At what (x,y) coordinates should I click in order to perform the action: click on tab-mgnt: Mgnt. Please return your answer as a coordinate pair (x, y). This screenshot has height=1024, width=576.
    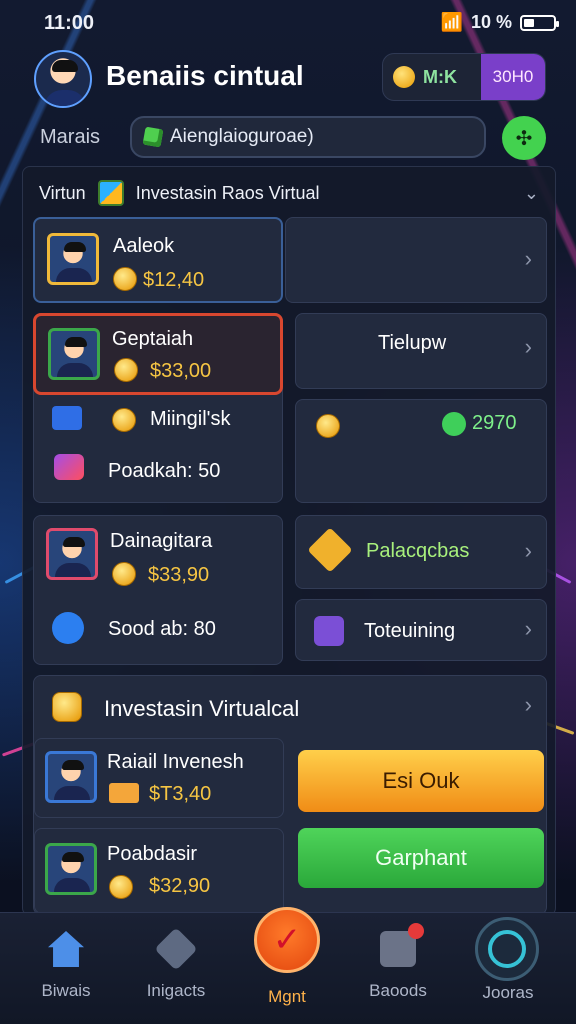
    Looking at the image, I should click on (287, 997).